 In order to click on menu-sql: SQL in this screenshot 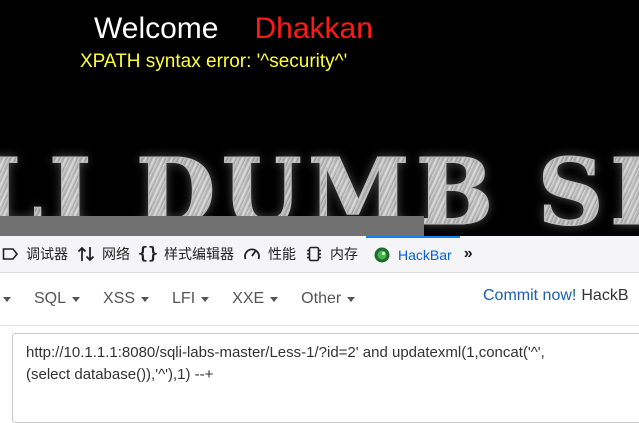, I will do `click(57, 299)`.